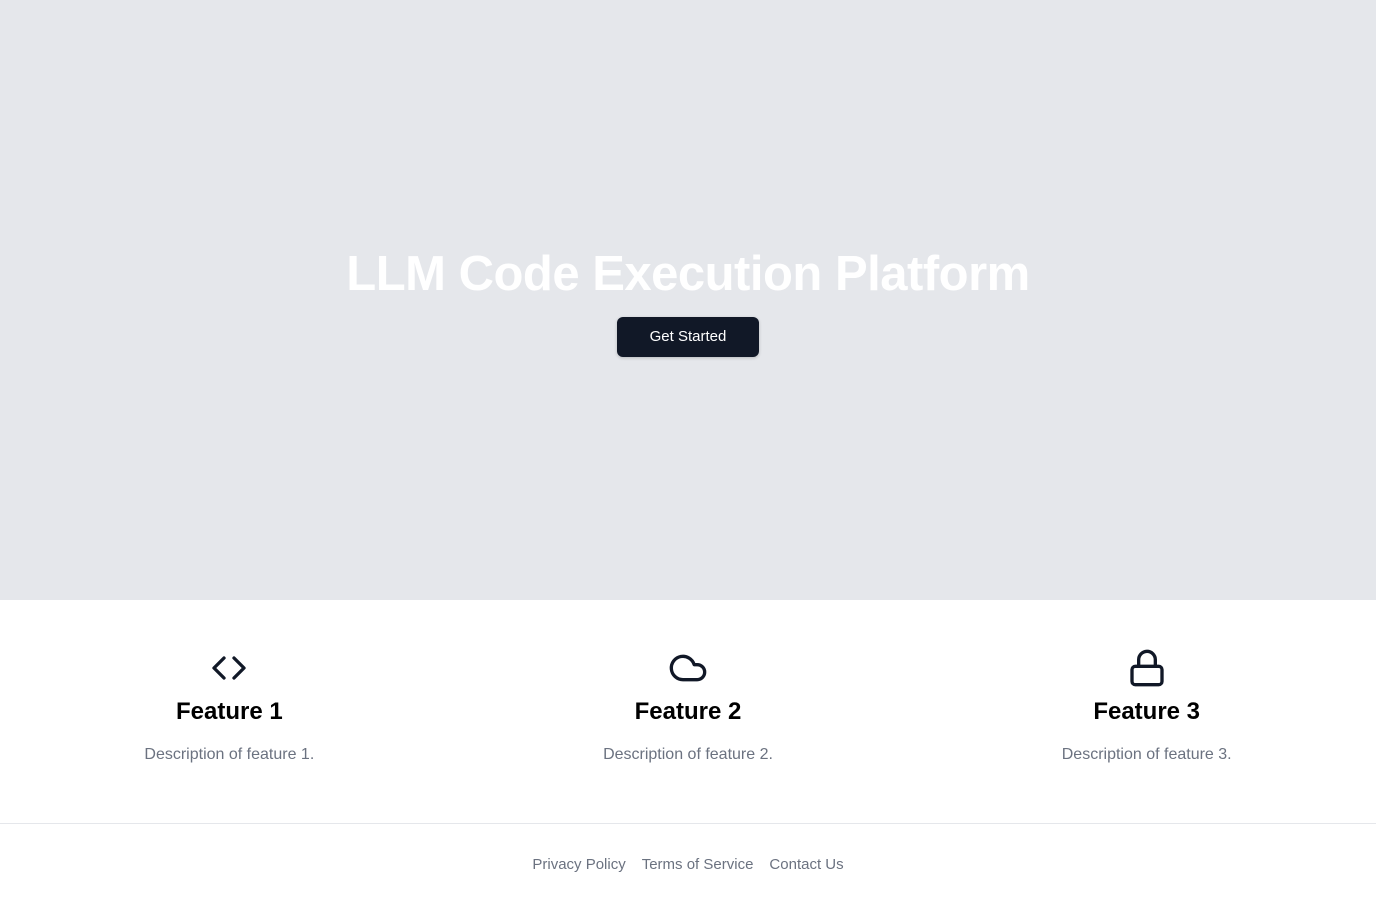 The image size is (1376, 904). I want to click on feature-title: Feature 2, so click(688, 711).